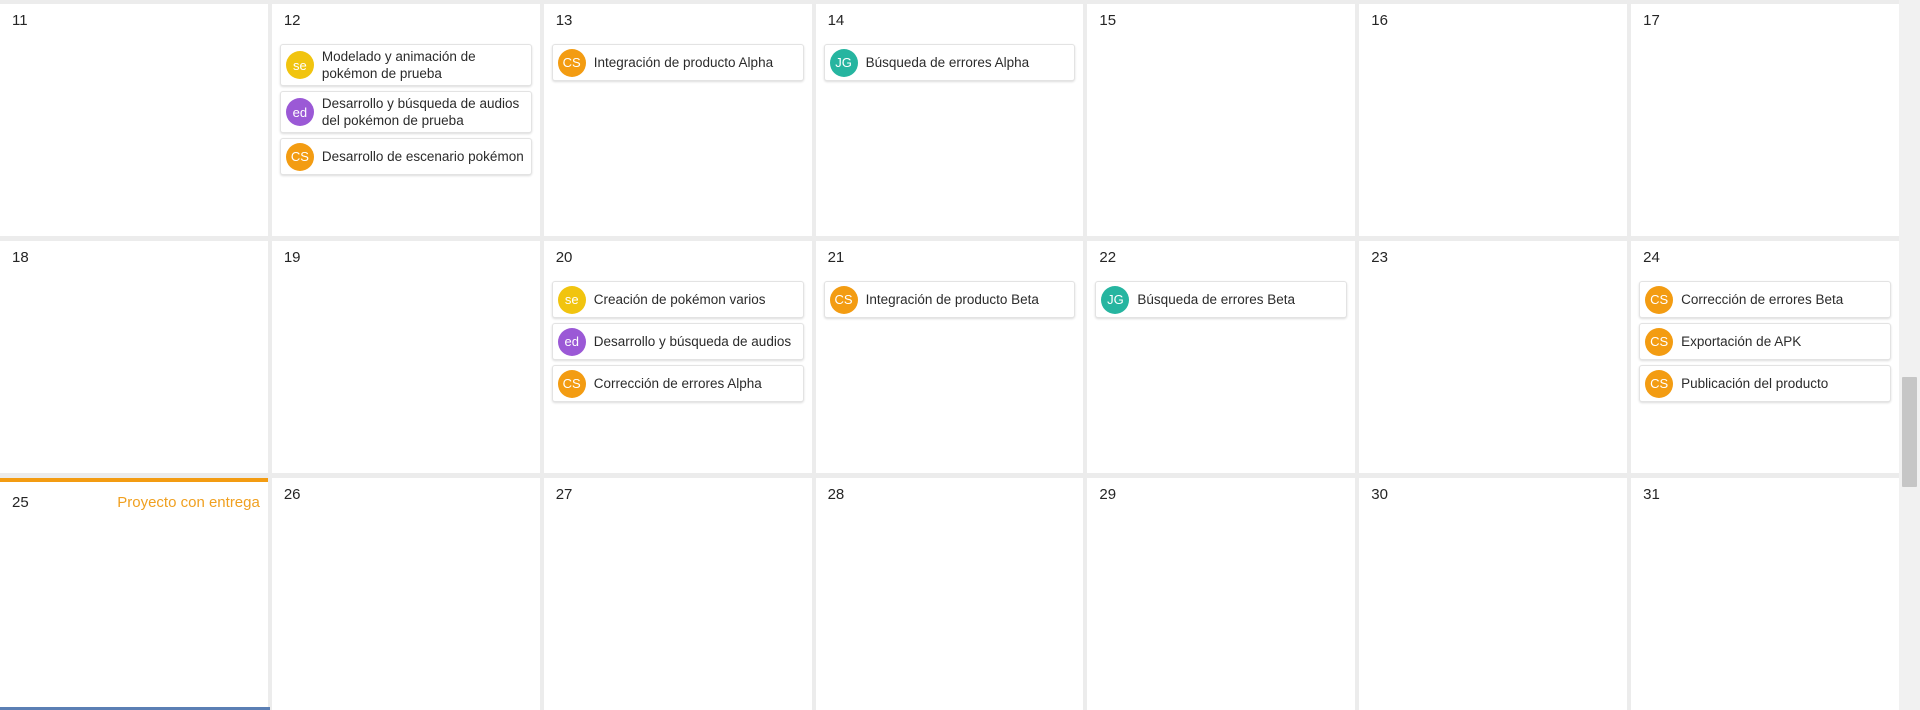 The width and height of the screenshot is (1920, 710). What do you see at coordinates (408, 496) in the screenshot?
I see `day-header: 26` at bounding box center [408, 496].